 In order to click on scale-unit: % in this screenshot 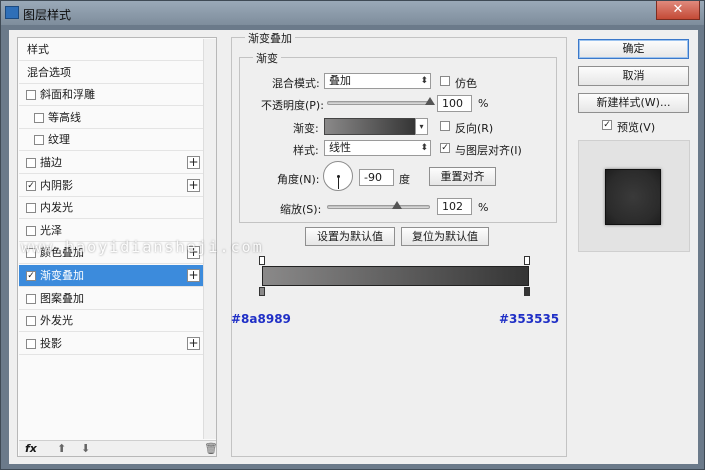, I will do `click(483, 207)`.